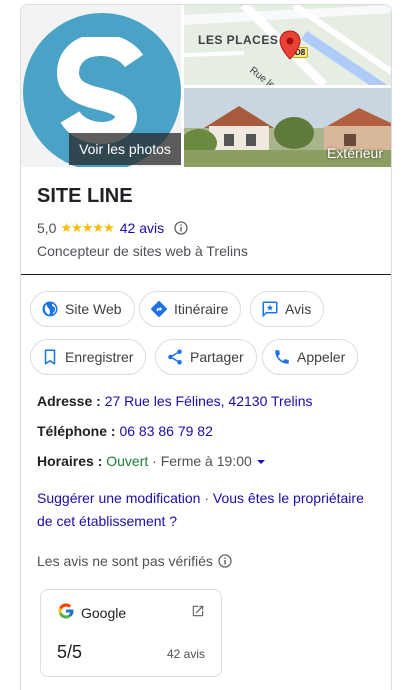 This screenshot has height=690, width=413. Describe the element at coordinates (287, 127) in the screenshot. I see `exterior-photo: Extérieur` at that location.